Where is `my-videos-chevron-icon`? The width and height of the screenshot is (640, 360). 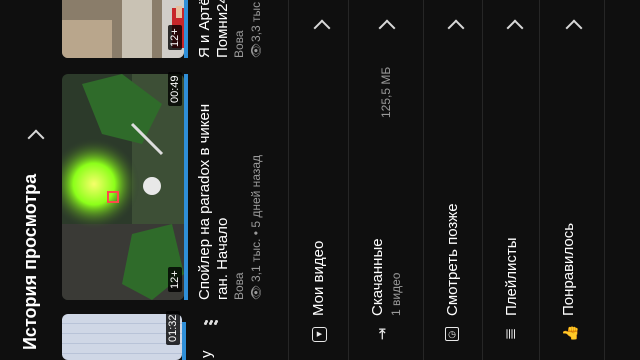 my-videos-chevron-icon is located at coordinates (322, 28).